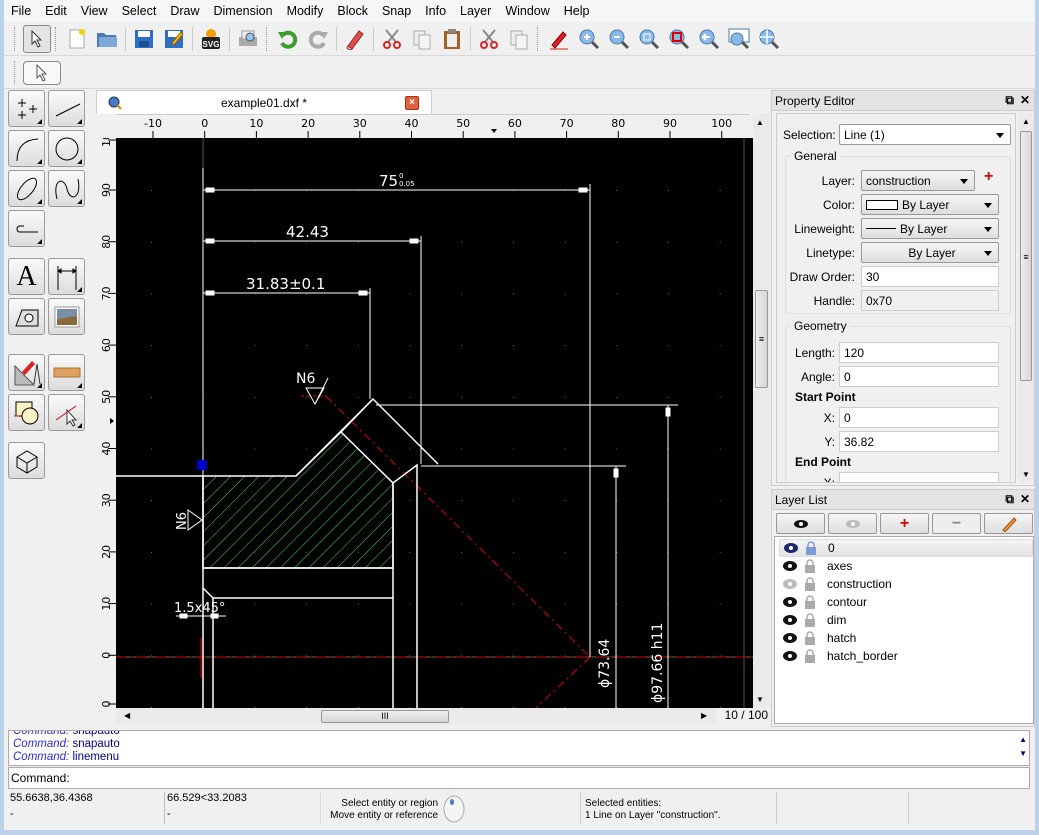  I want to click on history-scrollbar: ▲ ▼, so click(1021, 747).